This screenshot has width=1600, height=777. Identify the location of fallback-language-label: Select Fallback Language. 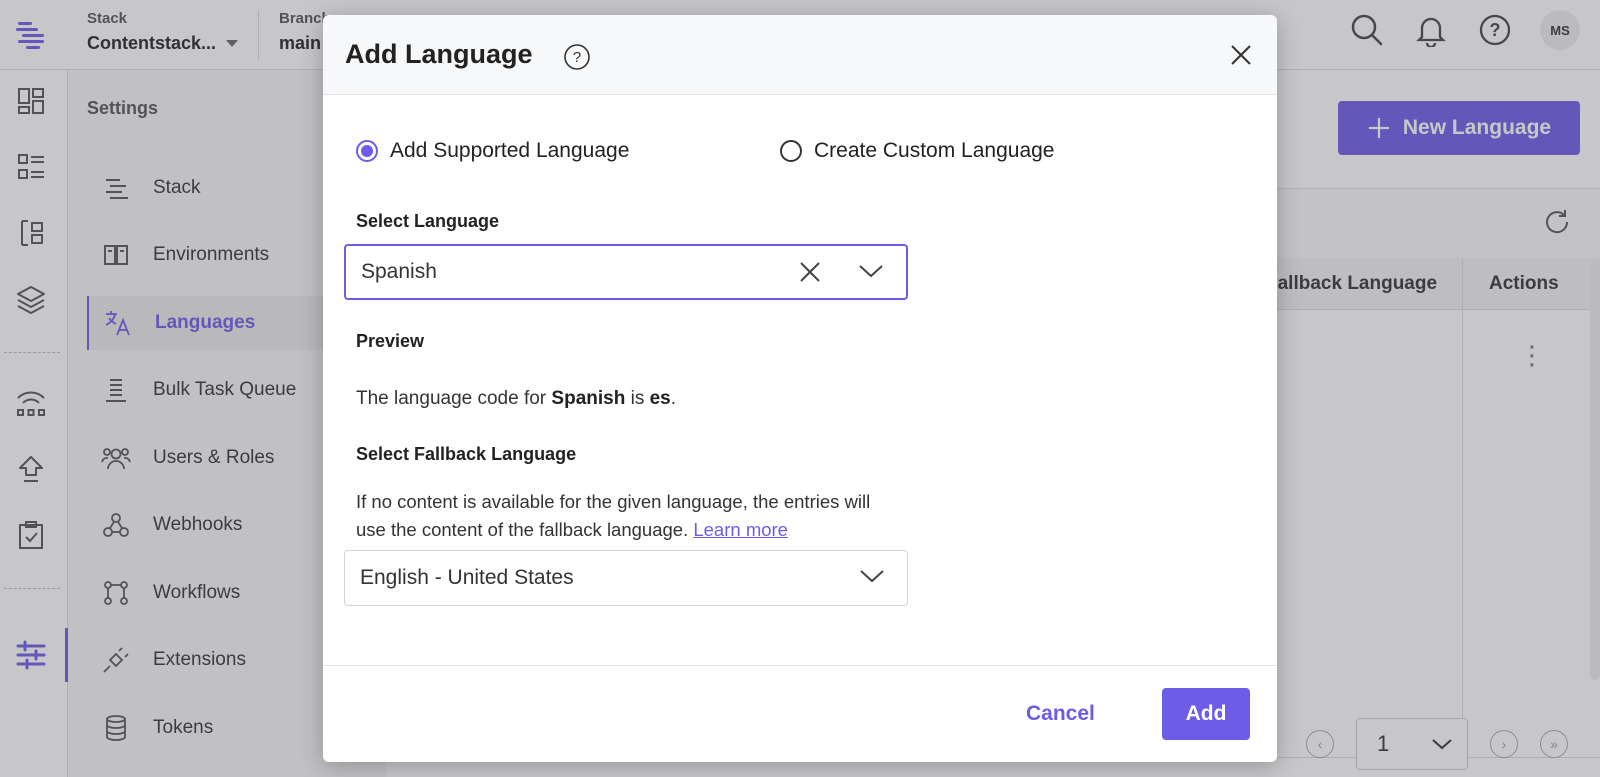
(466, 454).